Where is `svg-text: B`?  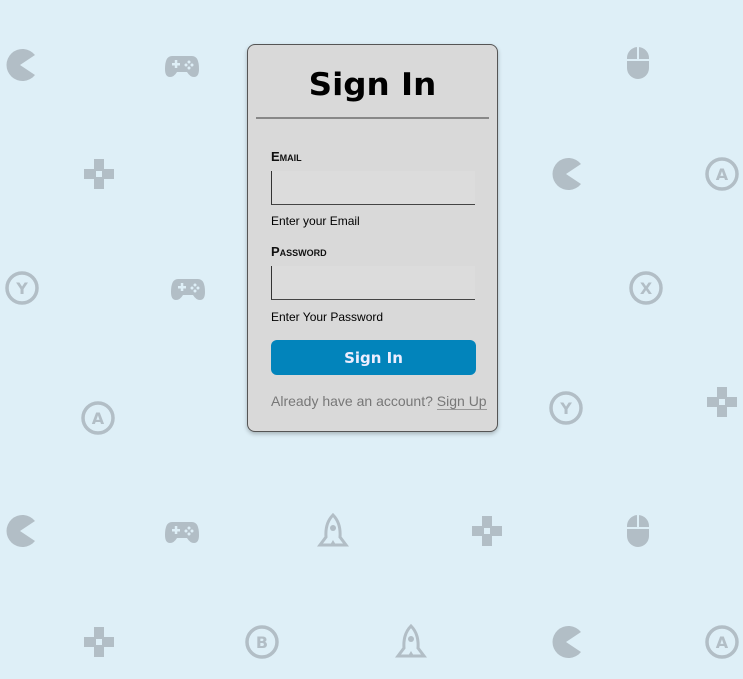
svg-text: B is located at coordinates (262, 642).